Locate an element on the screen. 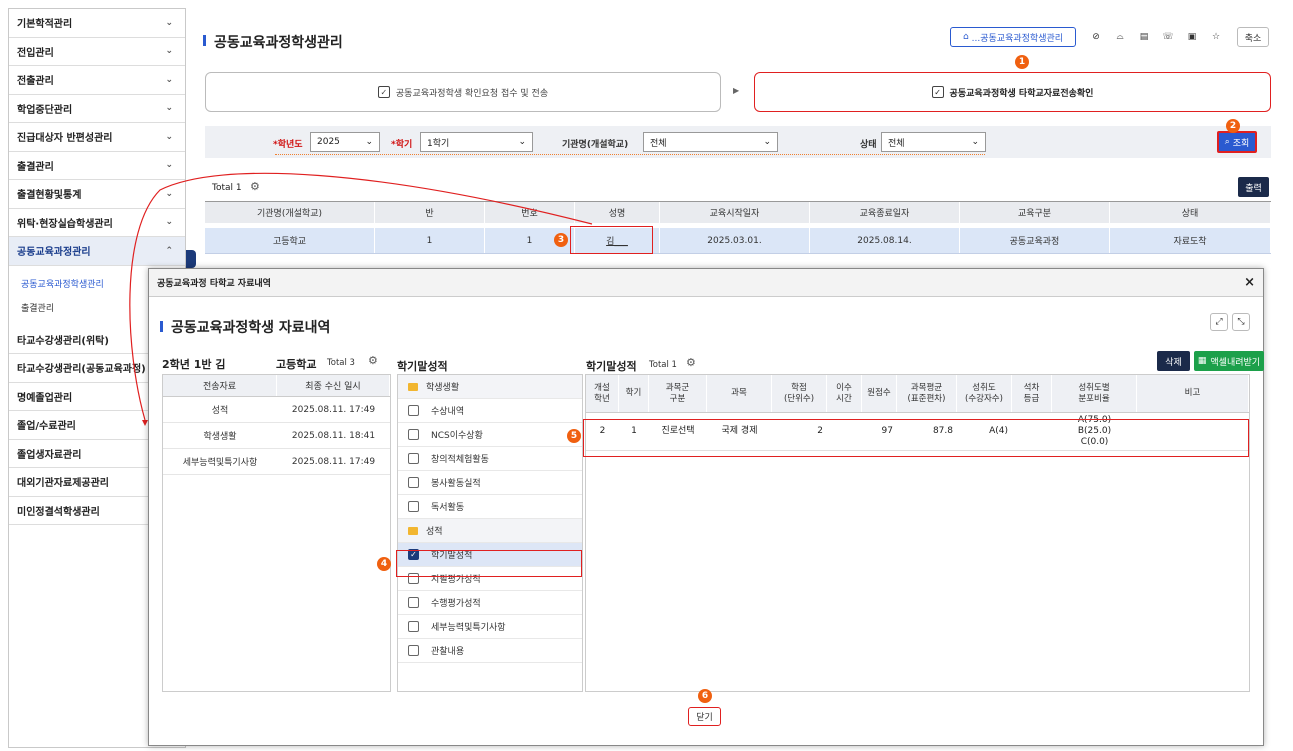 The height and width of the screenshot is (751, 1293). list-item: 세부능력및특기사항 2025.08.11. 17:49 is located at coordinates (276, 462).